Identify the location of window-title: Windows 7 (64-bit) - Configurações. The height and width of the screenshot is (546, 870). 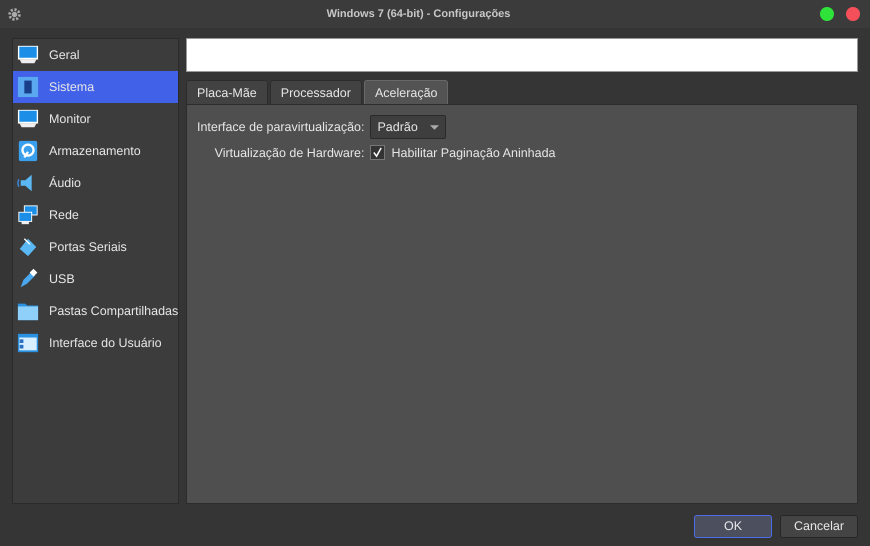
(419, 14).